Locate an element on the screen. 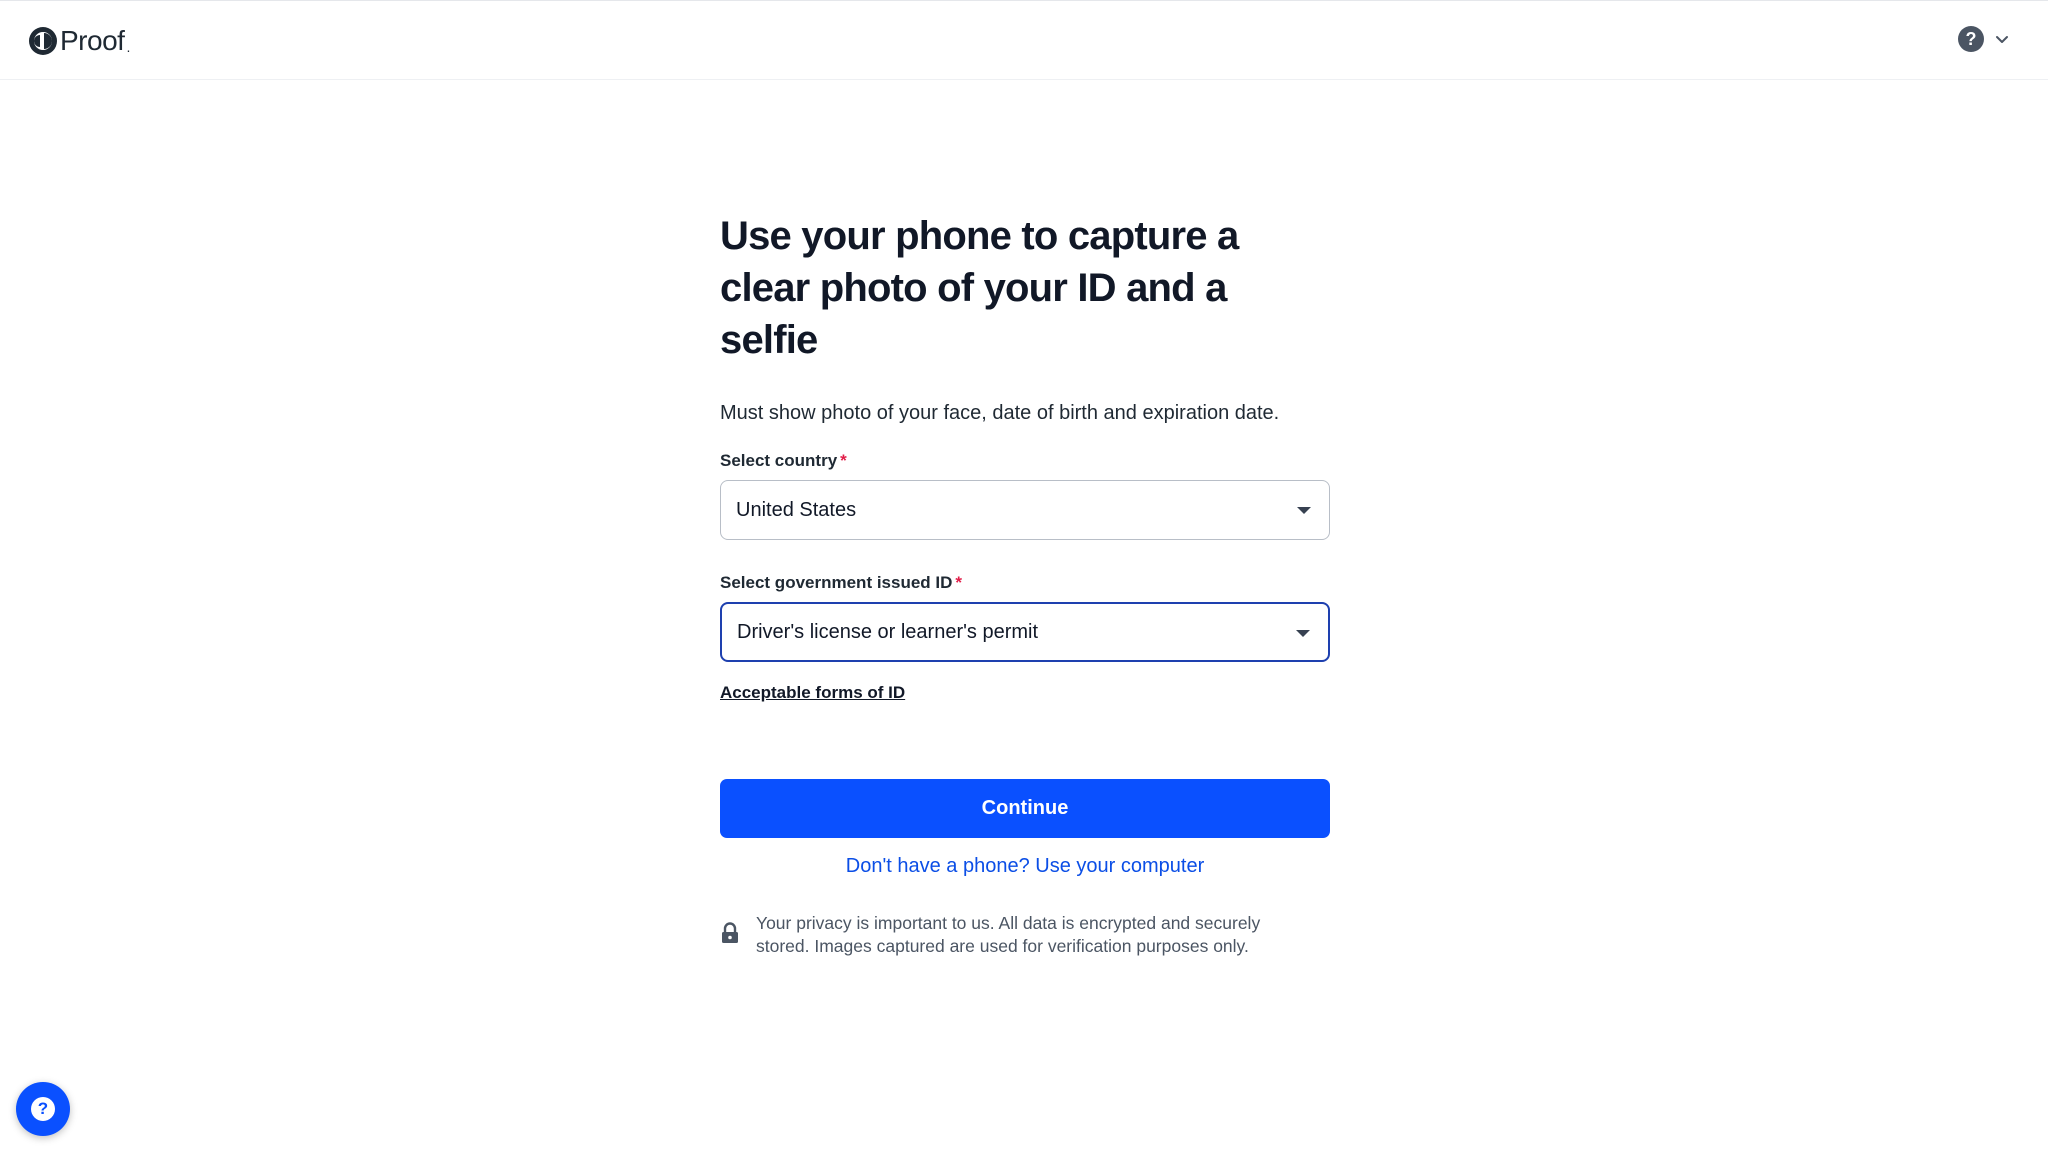 Image resolution: width=2048 pixels, height=1152 pixels. help-circle-icon: ? is located at coordinates (1971, 39).